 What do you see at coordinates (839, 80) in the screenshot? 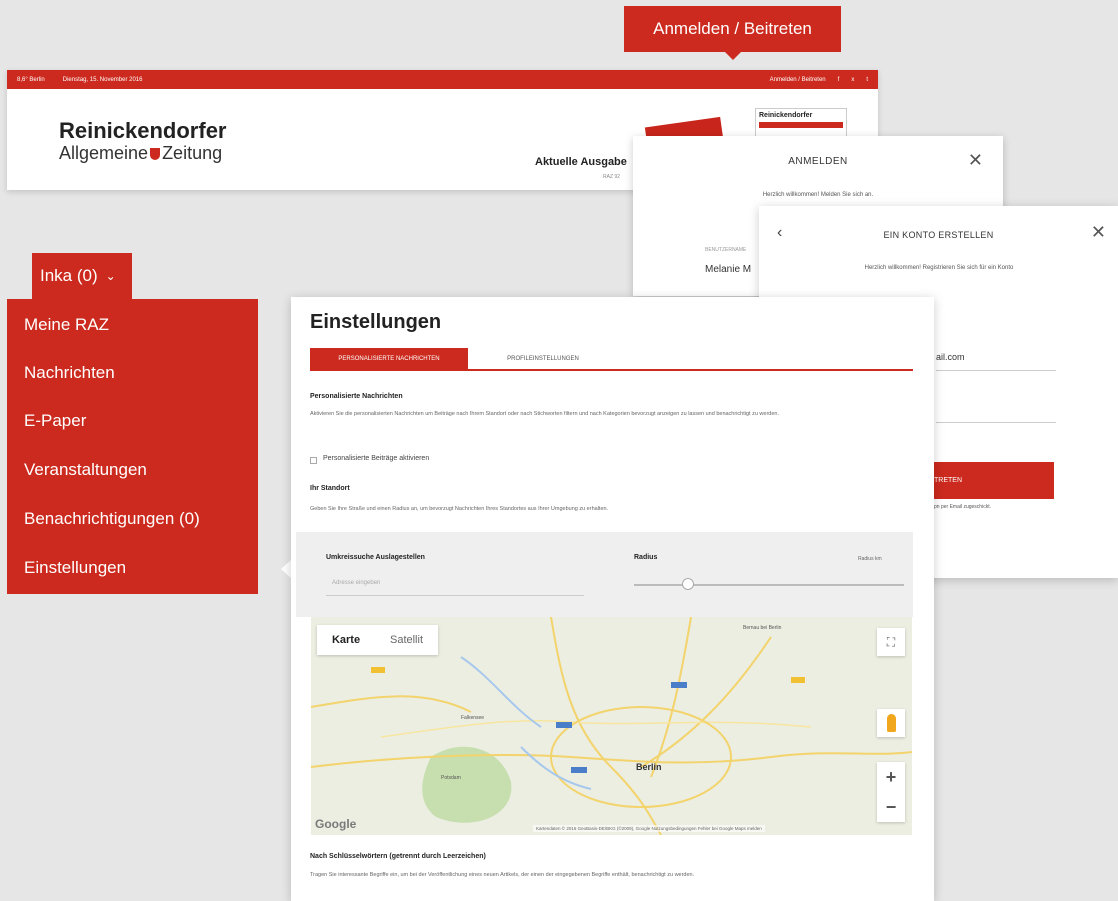
I see `facebook-icon: f` at bounding box center [839, 80].